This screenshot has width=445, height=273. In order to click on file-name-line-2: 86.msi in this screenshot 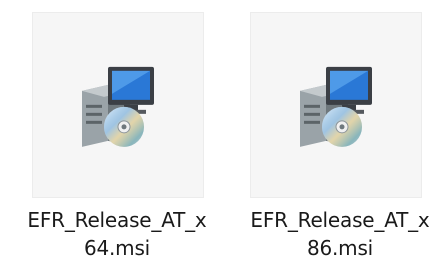, I will do `click(340, 248)`.